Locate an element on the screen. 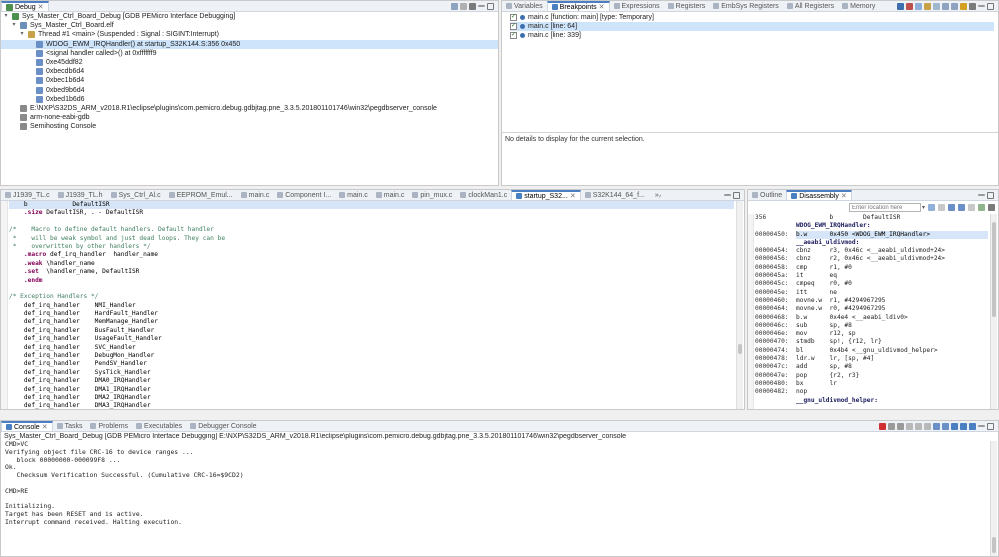 This screenshot has width=999, height=557. editor-scroll-thumb is located at coordinates (740, 349).